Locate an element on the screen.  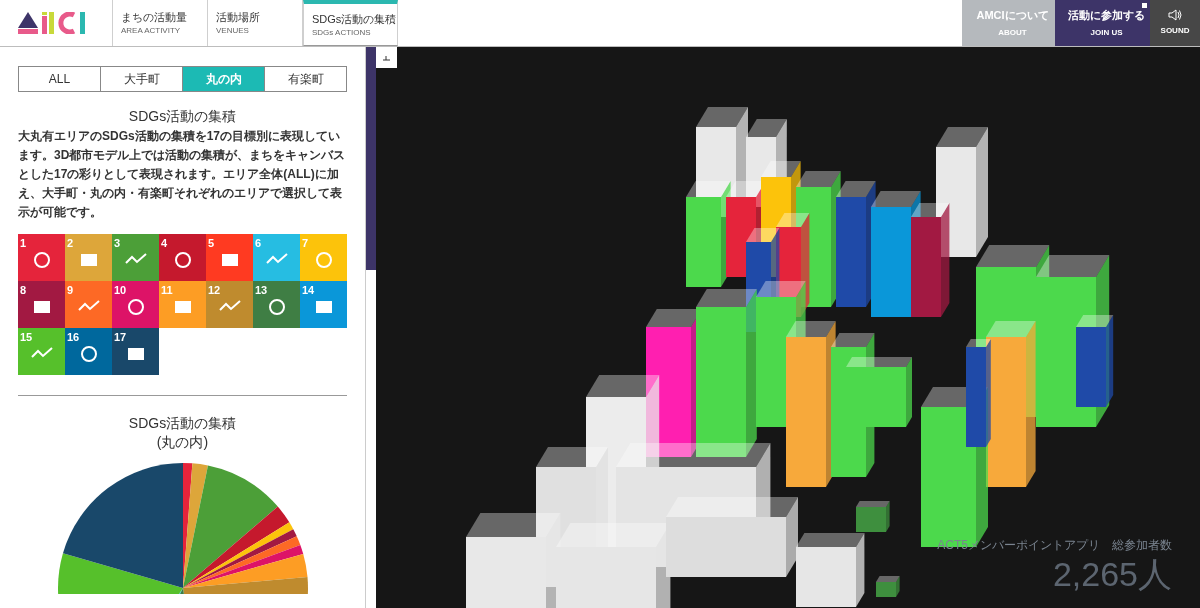
scrollbar-thumb is located at coordinates (371, 158).